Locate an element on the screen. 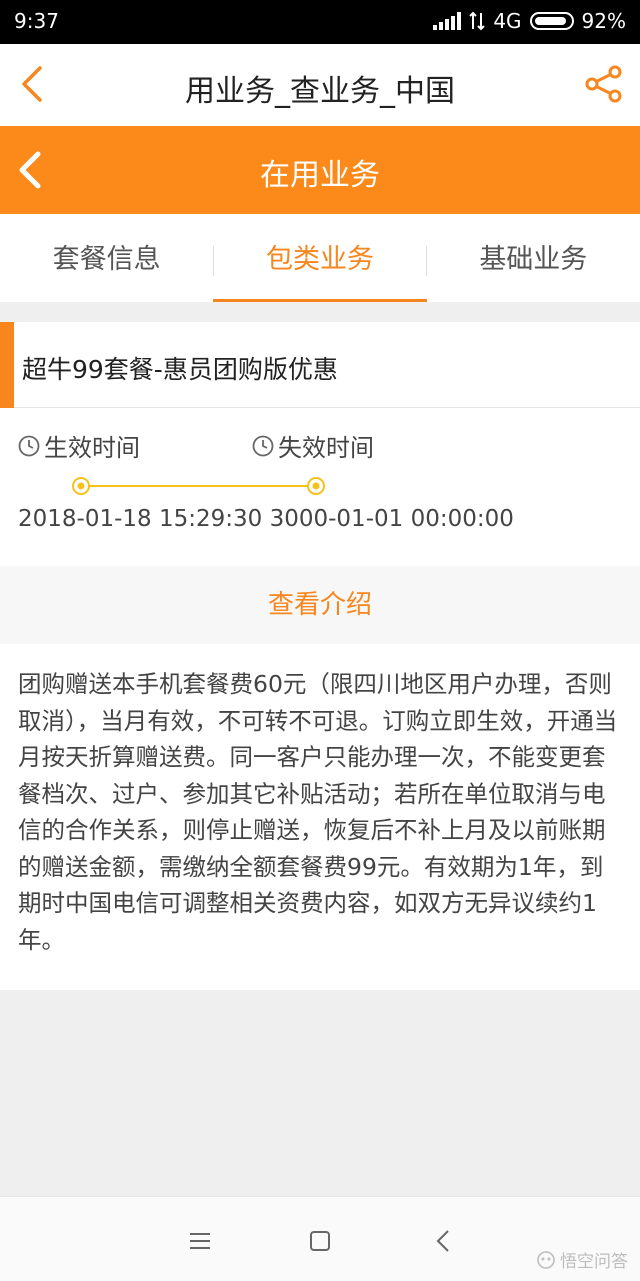  back-chevron-icon is located at coordinates (34, 84).